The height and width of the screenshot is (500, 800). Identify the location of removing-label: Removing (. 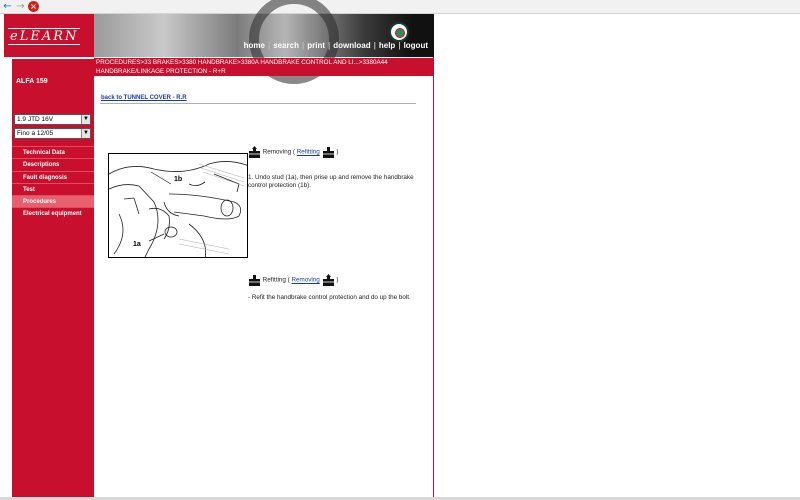
(278, 152).